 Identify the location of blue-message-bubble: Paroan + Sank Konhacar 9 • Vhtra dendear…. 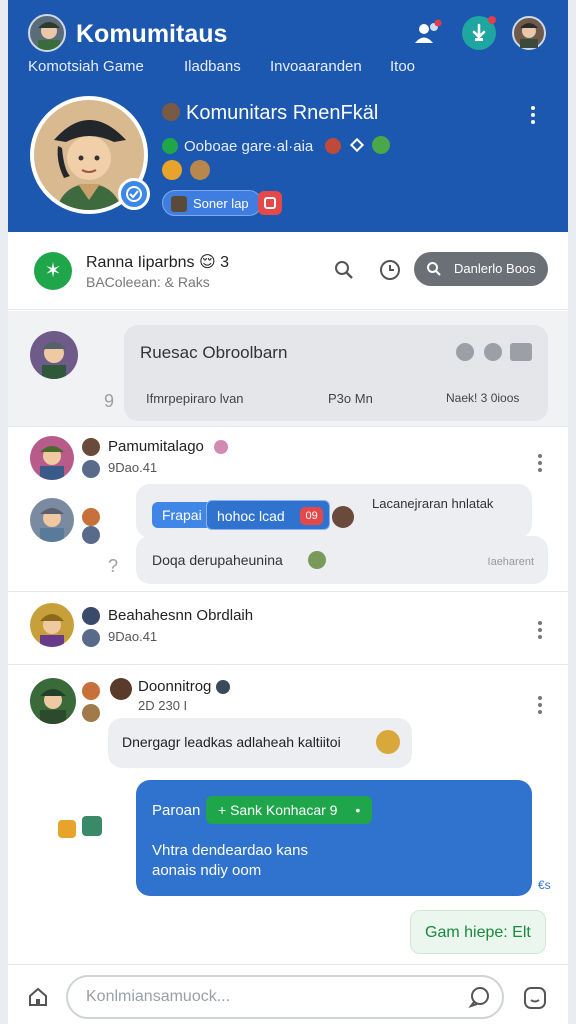
(334, 838).